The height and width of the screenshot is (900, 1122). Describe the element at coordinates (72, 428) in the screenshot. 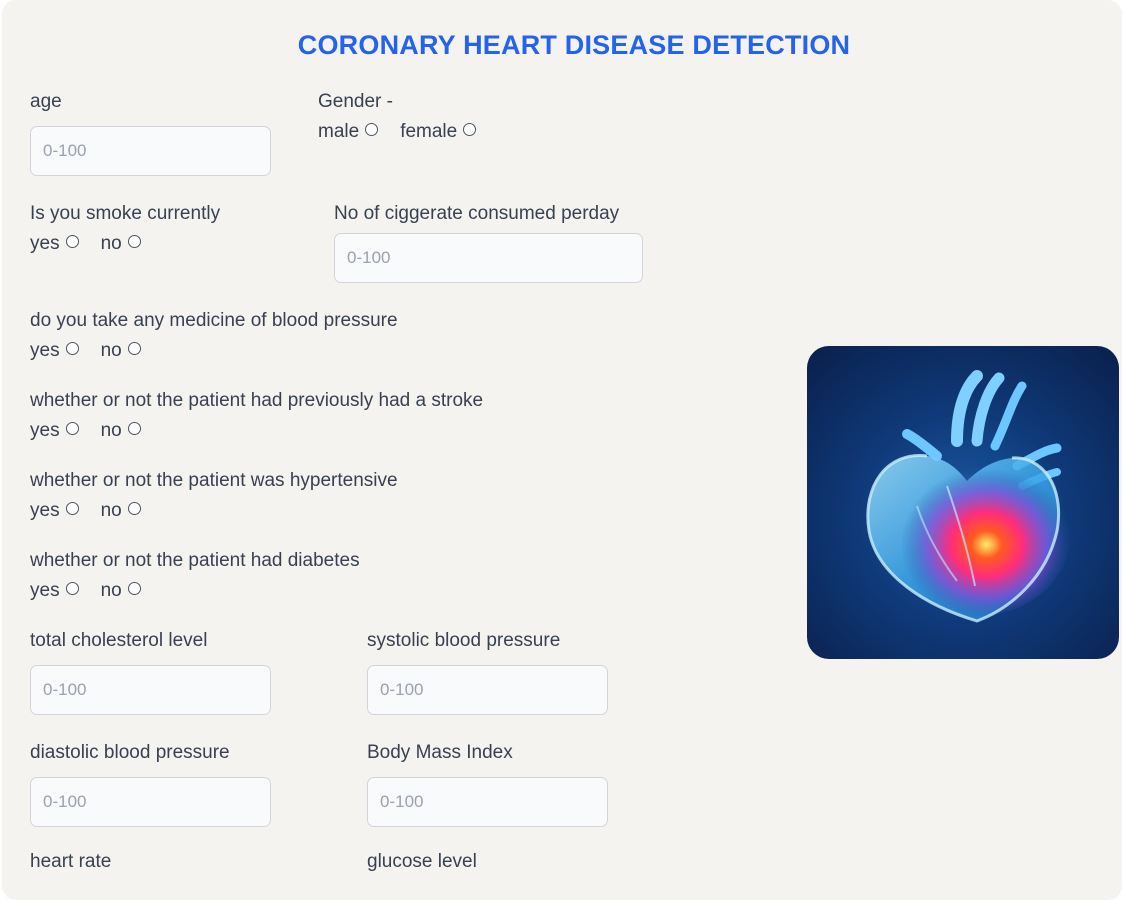

I see `stroke-yes-radio` at that location.